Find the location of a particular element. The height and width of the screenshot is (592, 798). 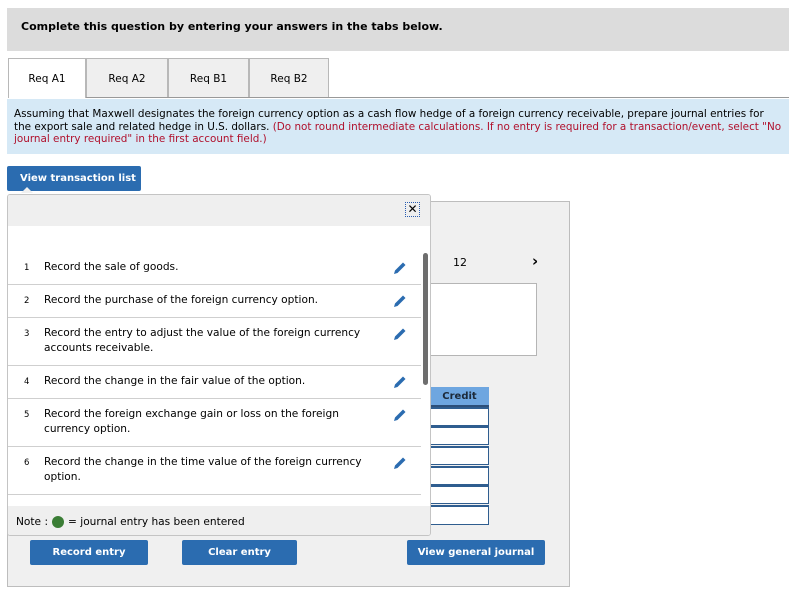

record-entry-button: Record entry is located at coordinates (89, 552).